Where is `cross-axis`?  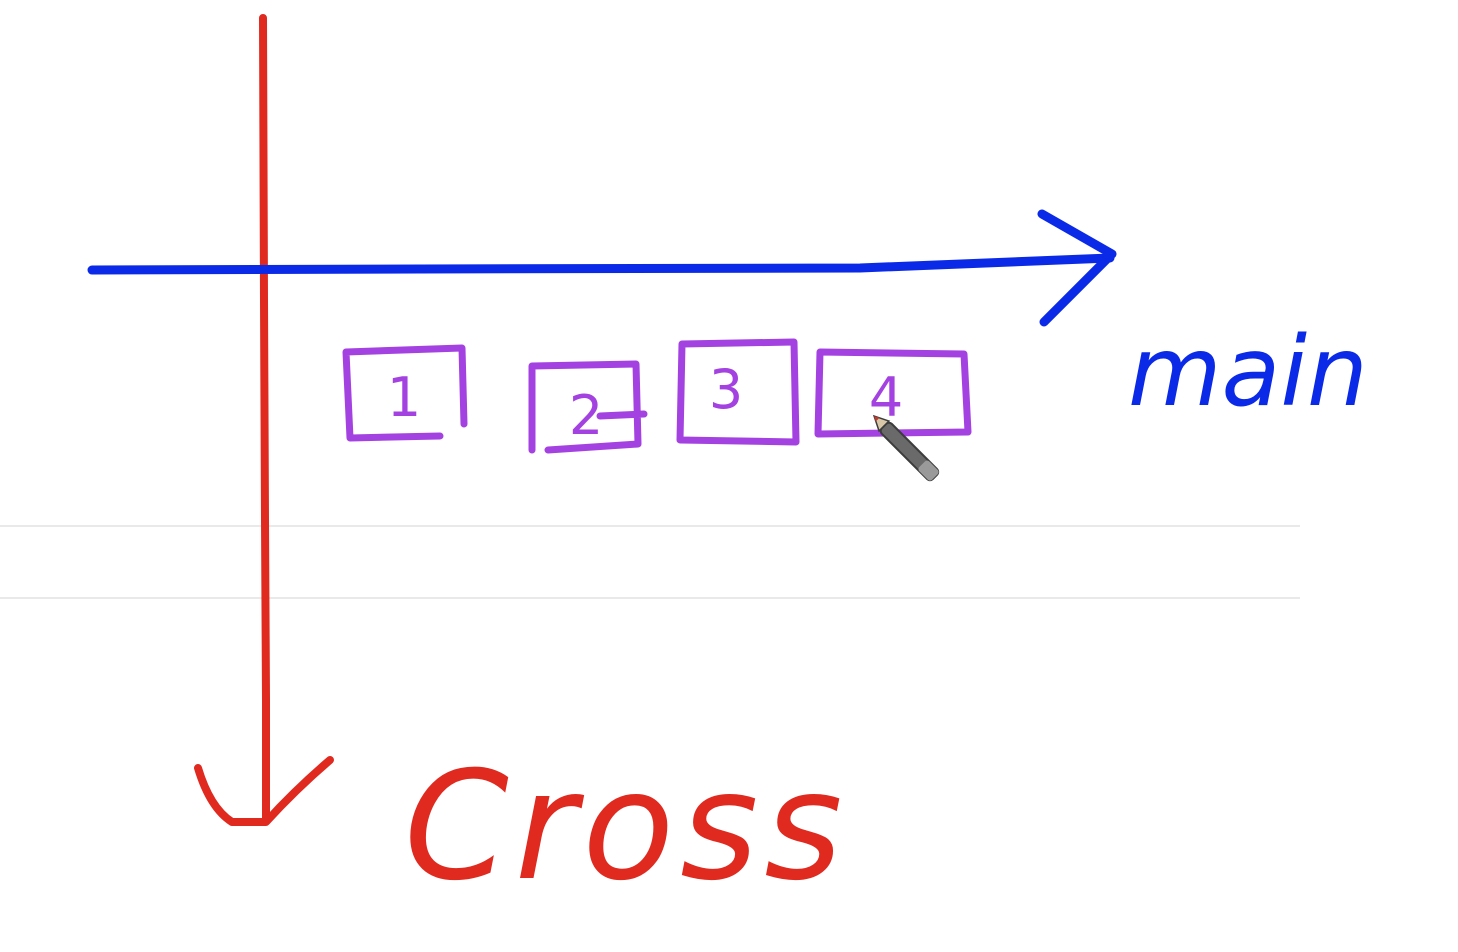 cross-axis is located at coordinates (264, 420).